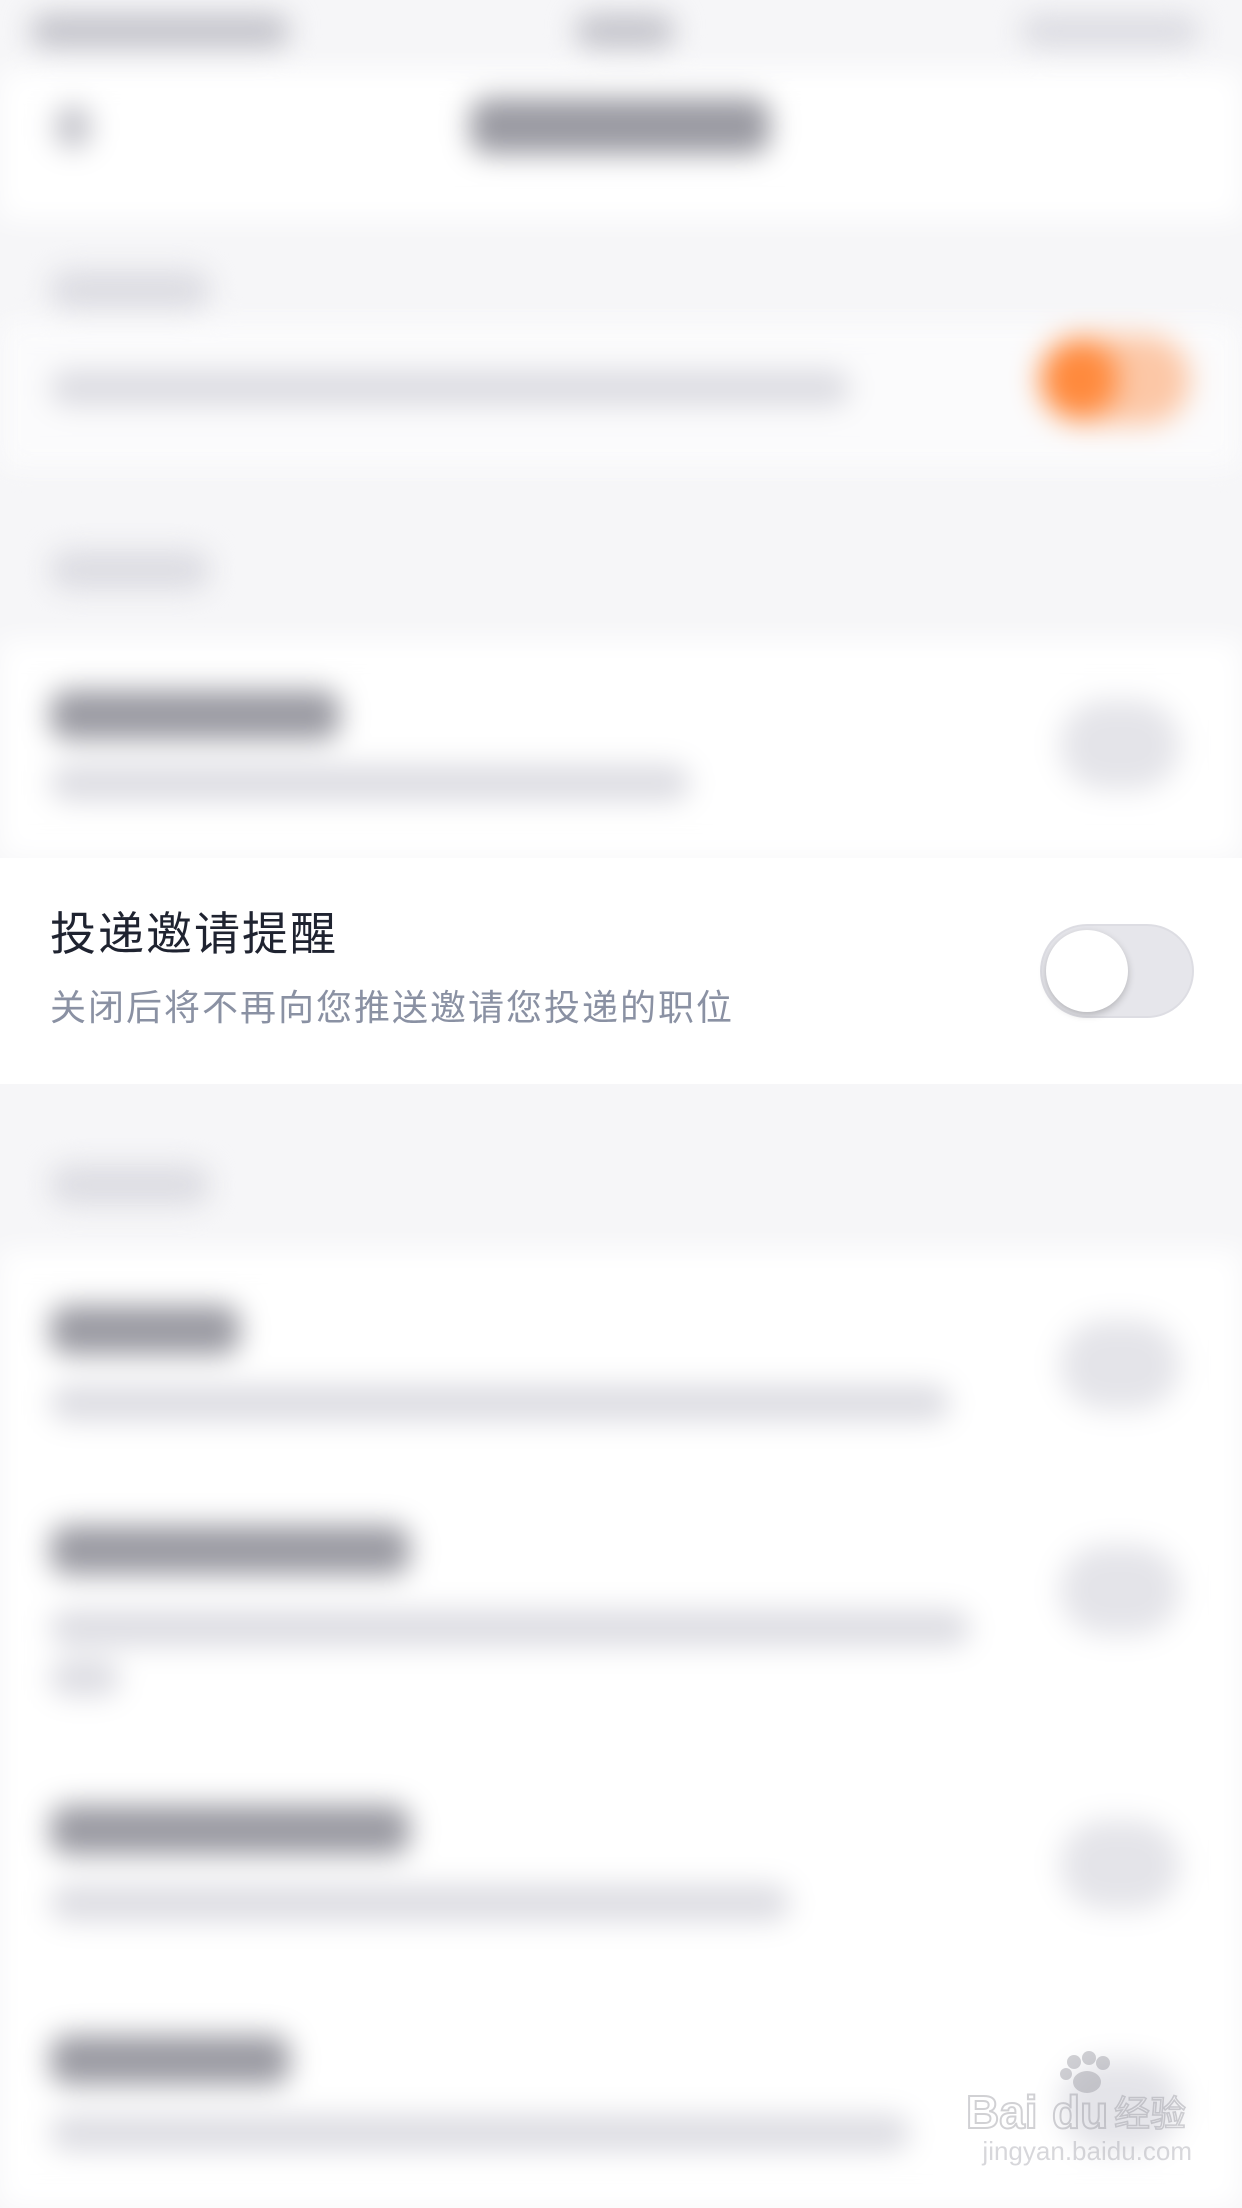 The height and width of the screenshot is (2208, 1242). What do you see at coordinates (145, 1330) in the screenshot?
I see `setting-row-3-title` at bounding box center [145, 1330].